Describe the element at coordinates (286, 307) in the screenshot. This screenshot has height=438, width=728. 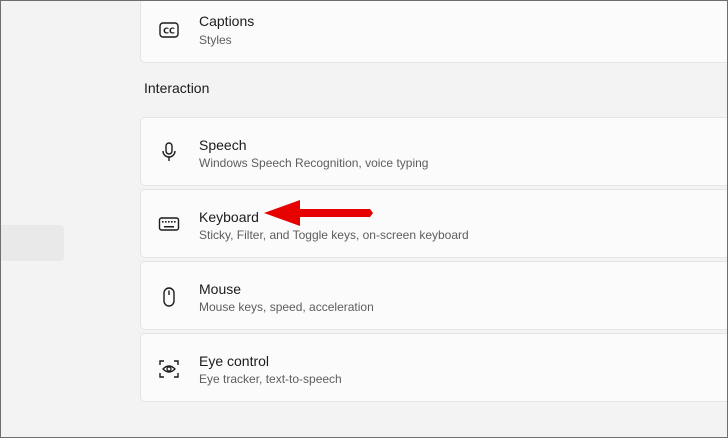
I see `mouse-subtitle: Mouse keys, speed, acceleration` at that location.